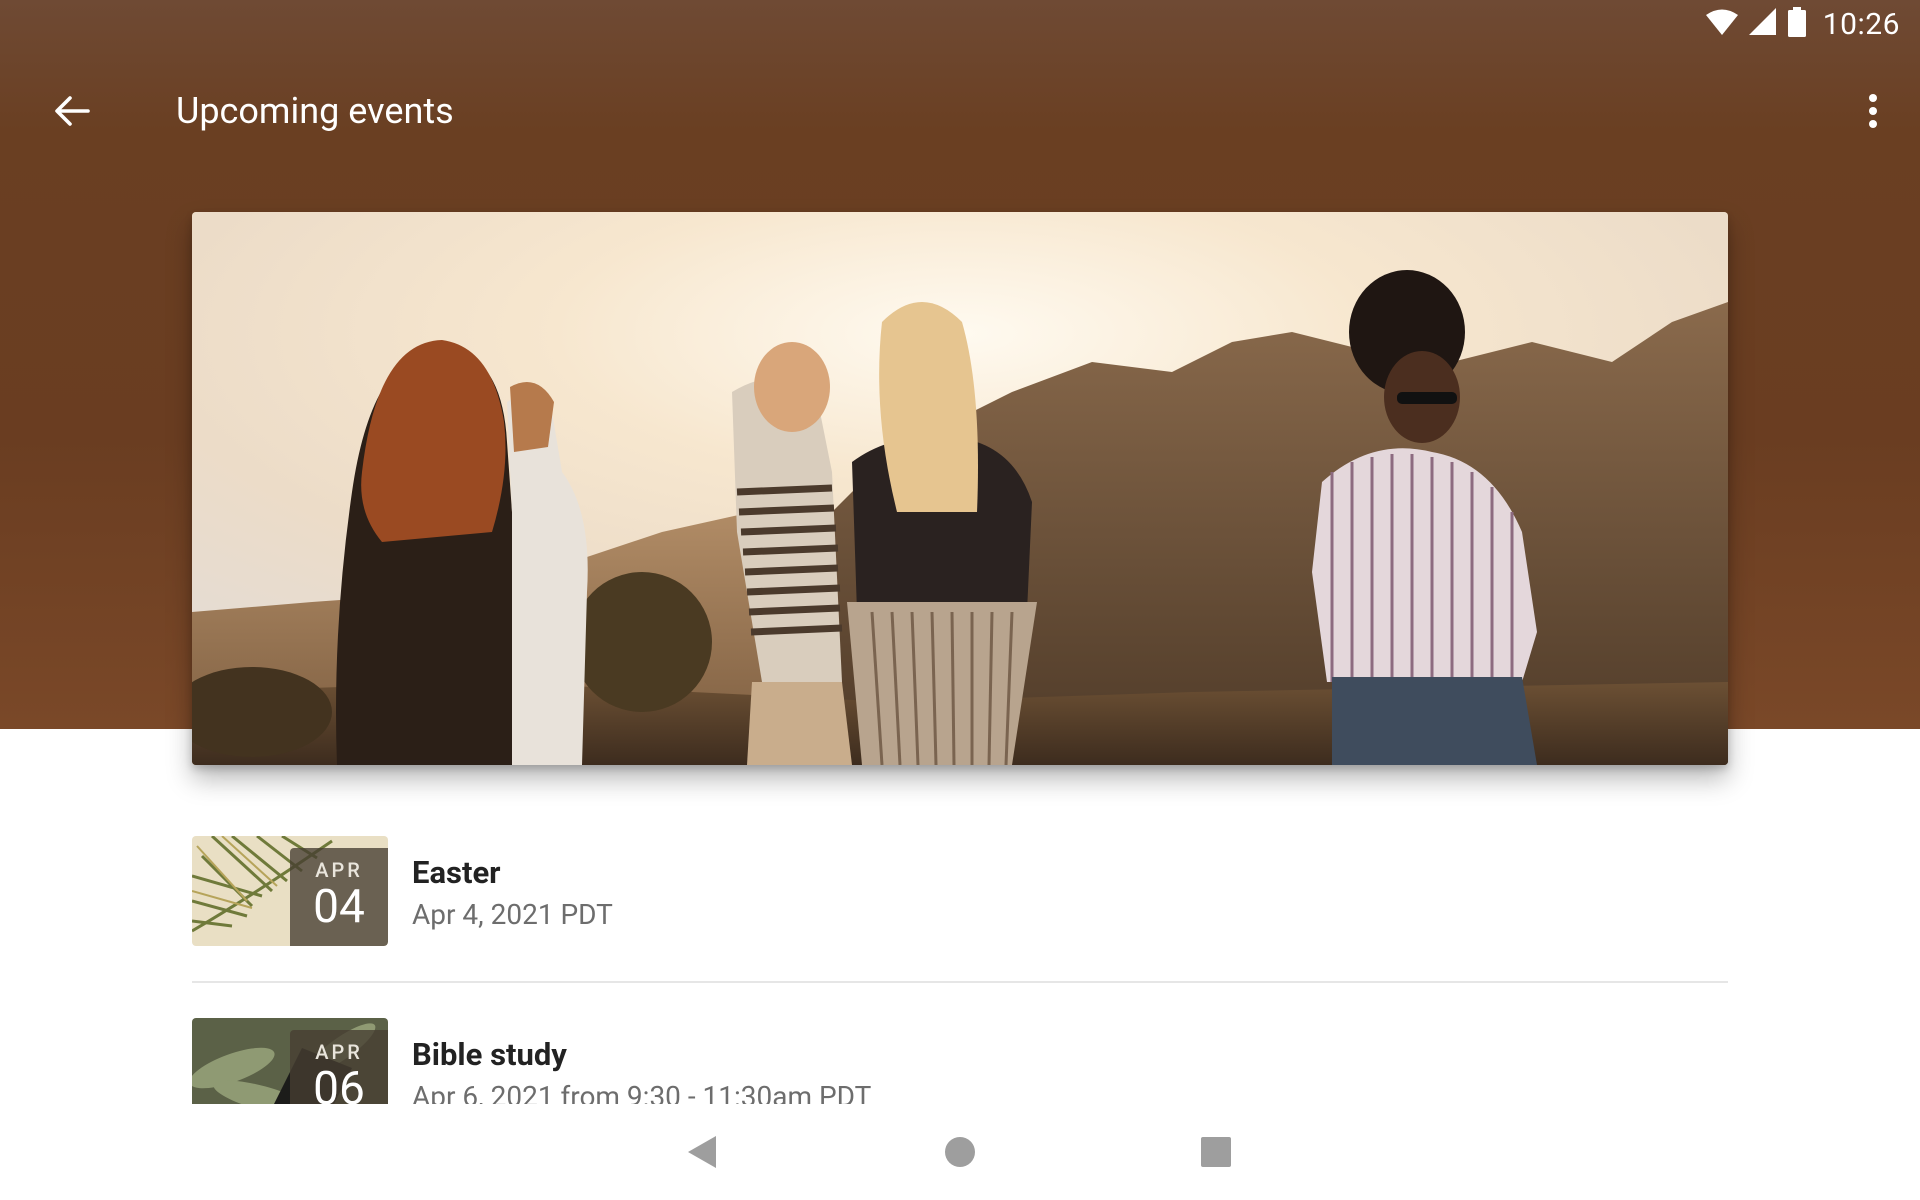  Describe the element at coordinates (339, 907) in the screenshot. I see `date-day: 04` at that location.